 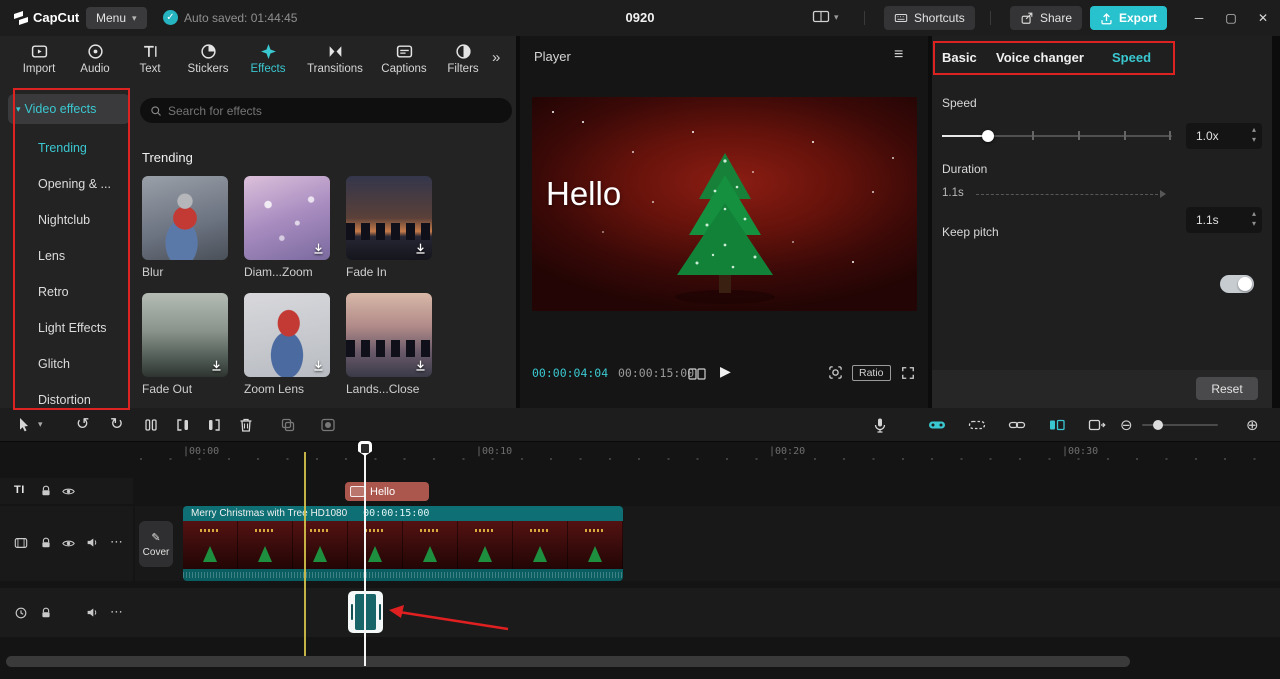 I want to click on tab-captions: Captions, so click(x=404, y=55).